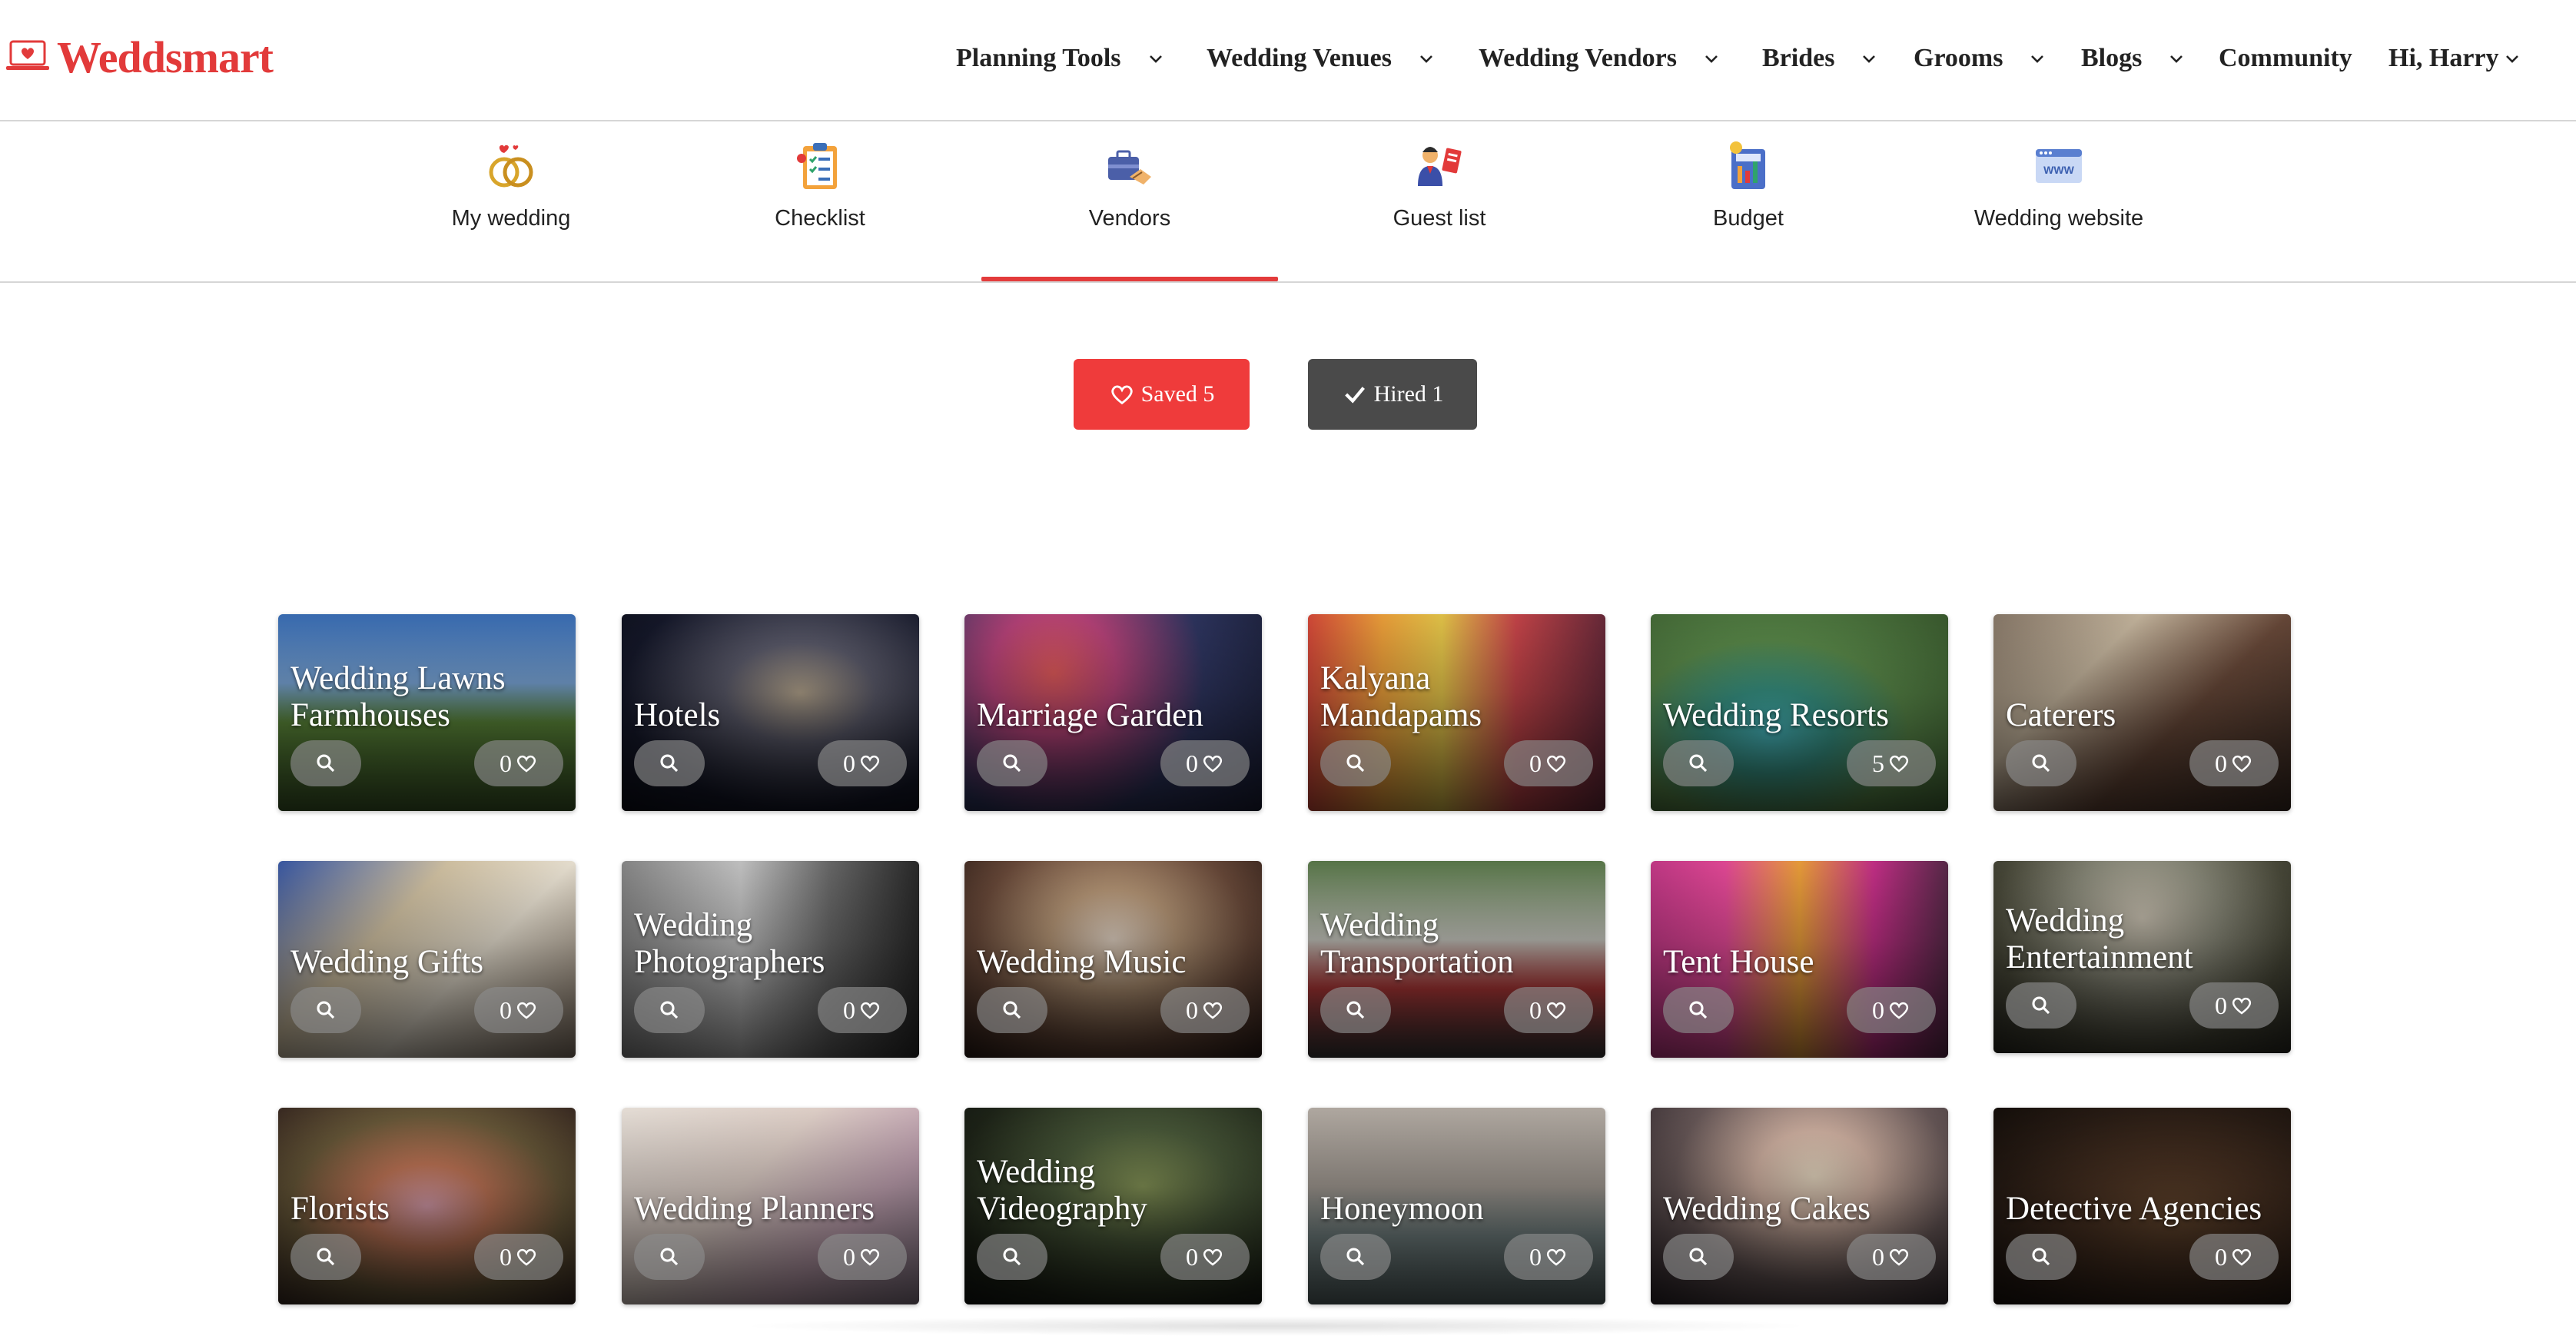 The height and width of the screenshot is (1336, 2576). Describe the element at coordinates (1129, 202) in the screenshot. I see `tab-vendors: Vendors` at that location.